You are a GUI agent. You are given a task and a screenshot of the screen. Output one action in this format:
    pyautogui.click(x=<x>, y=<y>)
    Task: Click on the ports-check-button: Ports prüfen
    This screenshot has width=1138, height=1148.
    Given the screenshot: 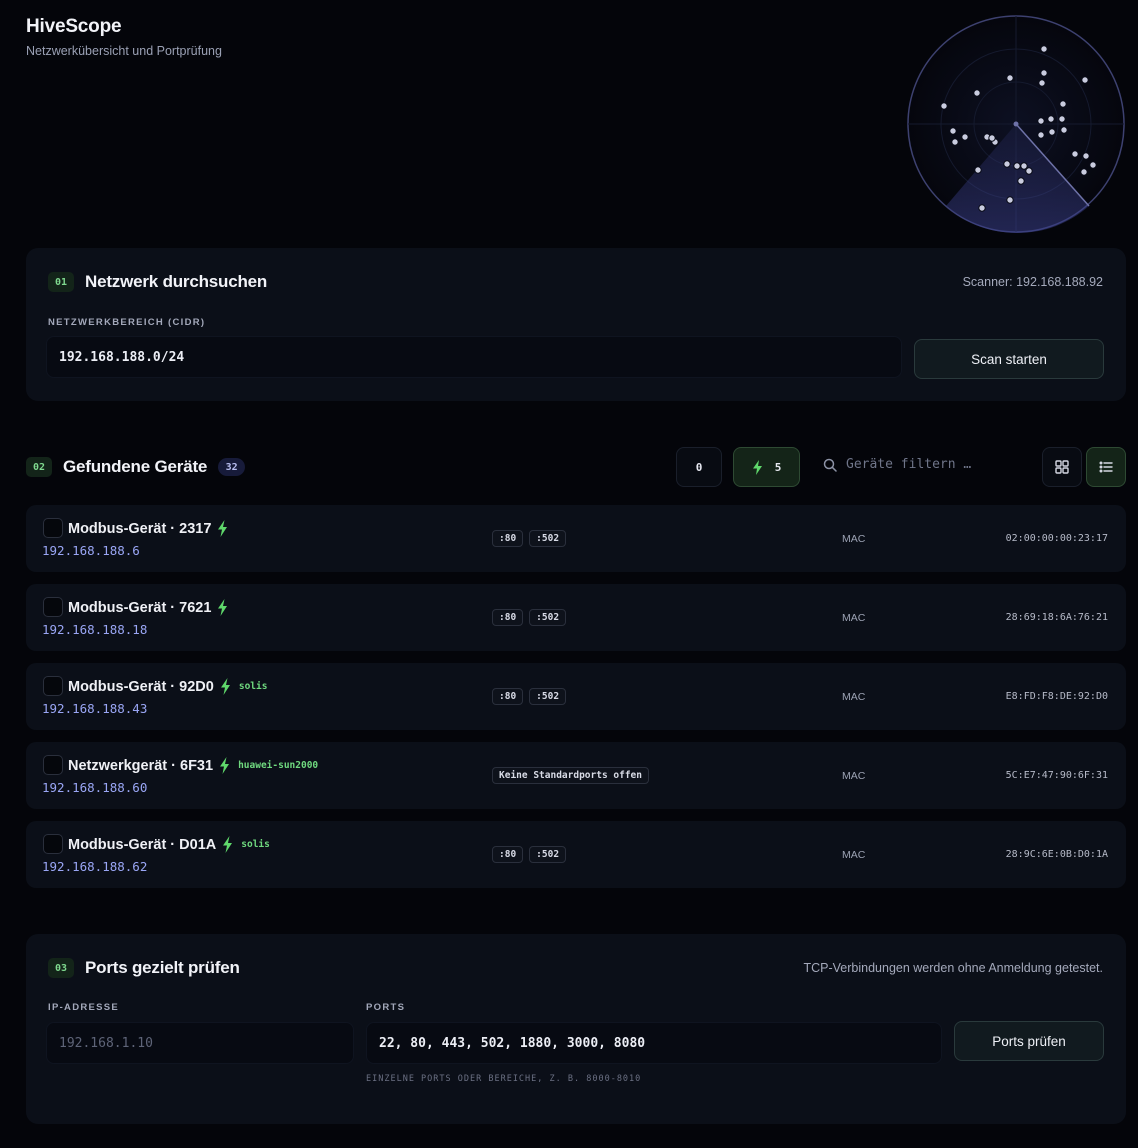 What is the action you would take?
    pyautogui.click(x=1029, y=1041)
    